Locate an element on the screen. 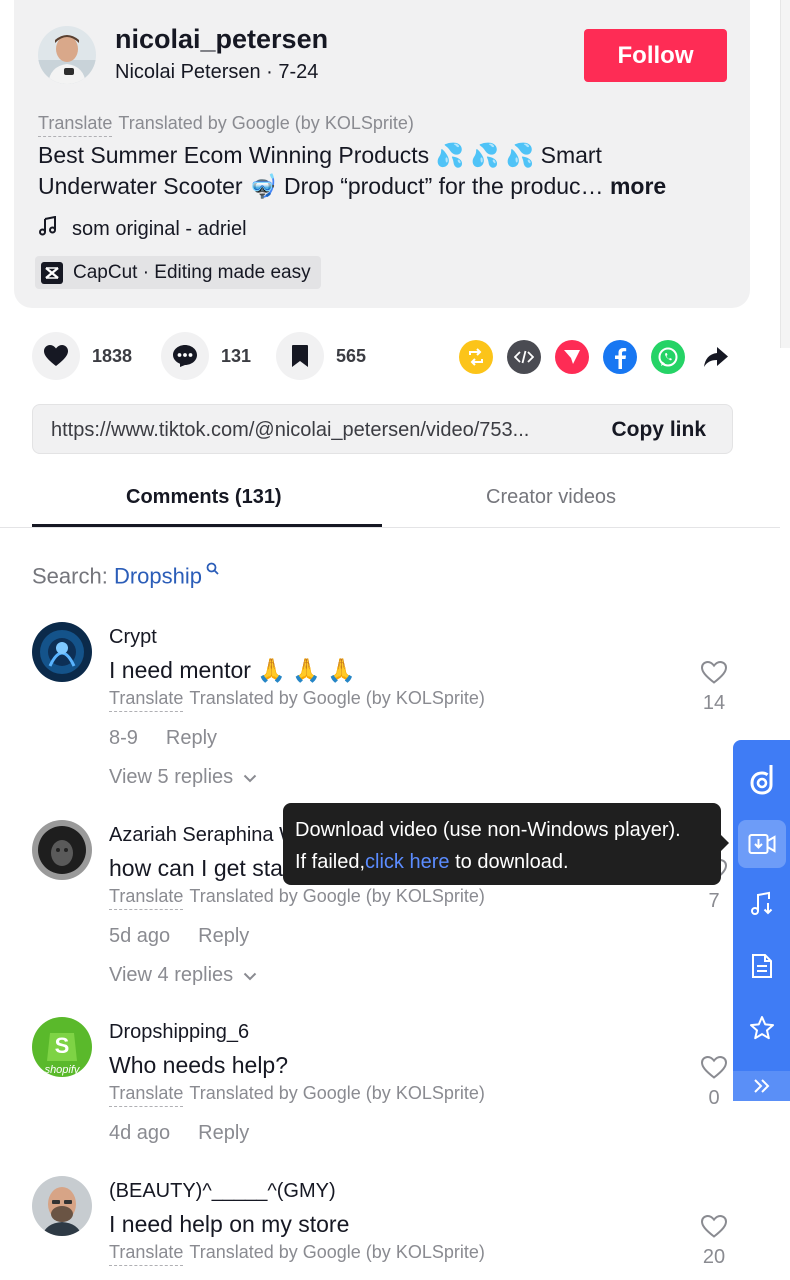 The width and height of the screenshot is (790, 1280). save-count: 565 is located at coordinates (351, 355).